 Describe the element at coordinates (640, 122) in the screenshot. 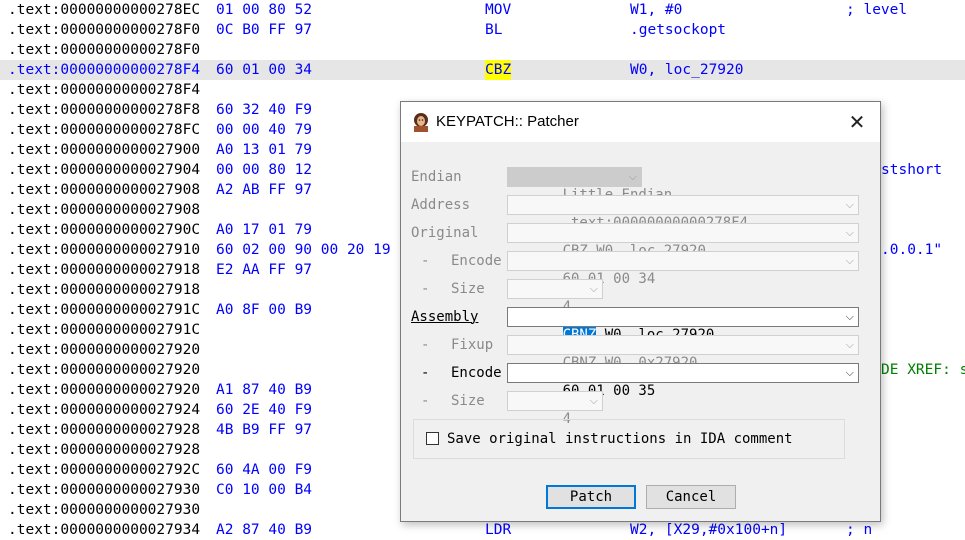

I see `dialog-titlebar: KEYPATCH:: Patcher ✕` at that location.